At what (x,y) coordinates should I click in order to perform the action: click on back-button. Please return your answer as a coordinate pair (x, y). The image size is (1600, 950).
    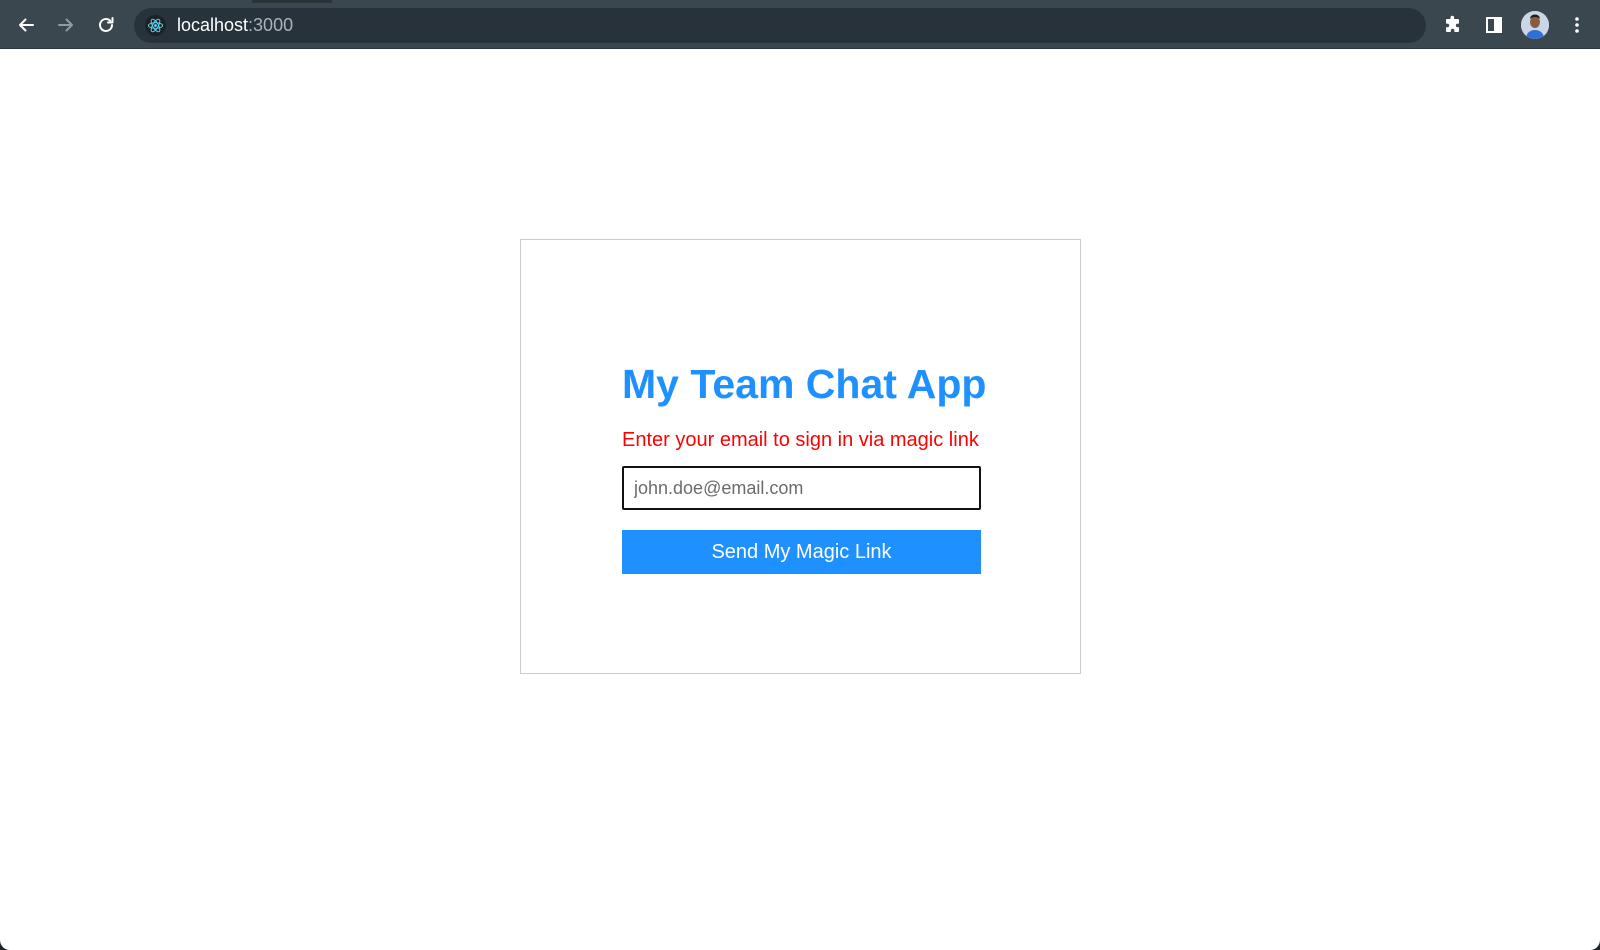
    Looking at the image, I should click on (26, 25).